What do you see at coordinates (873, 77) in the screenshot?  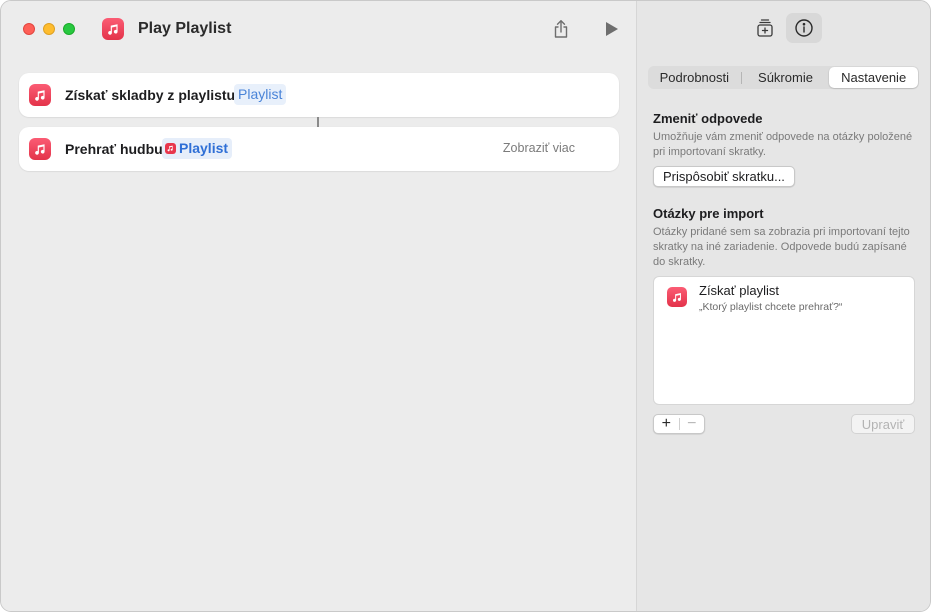 I see `tab-setup: Nastavenie` at bounding box center [873, 77].